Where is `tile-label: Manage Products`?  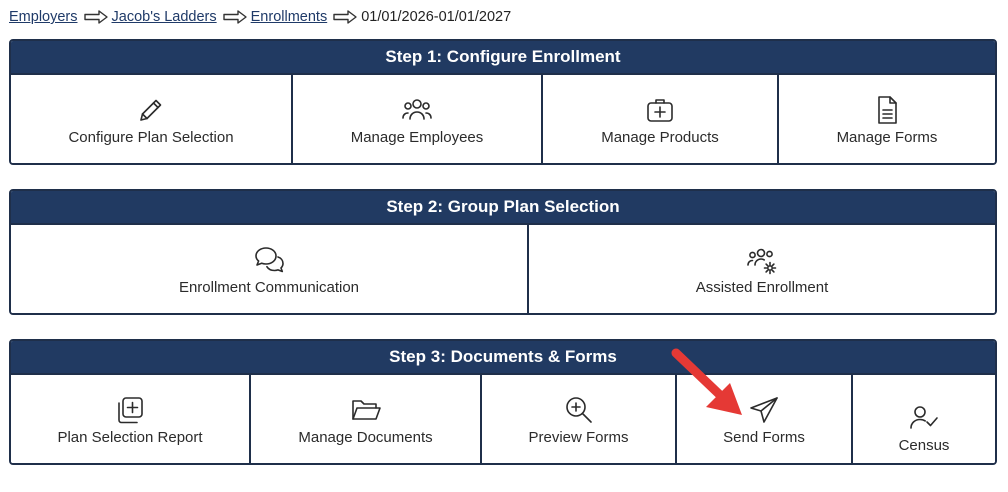 tile-label: Manage Products is located at coordinates (660, 137).